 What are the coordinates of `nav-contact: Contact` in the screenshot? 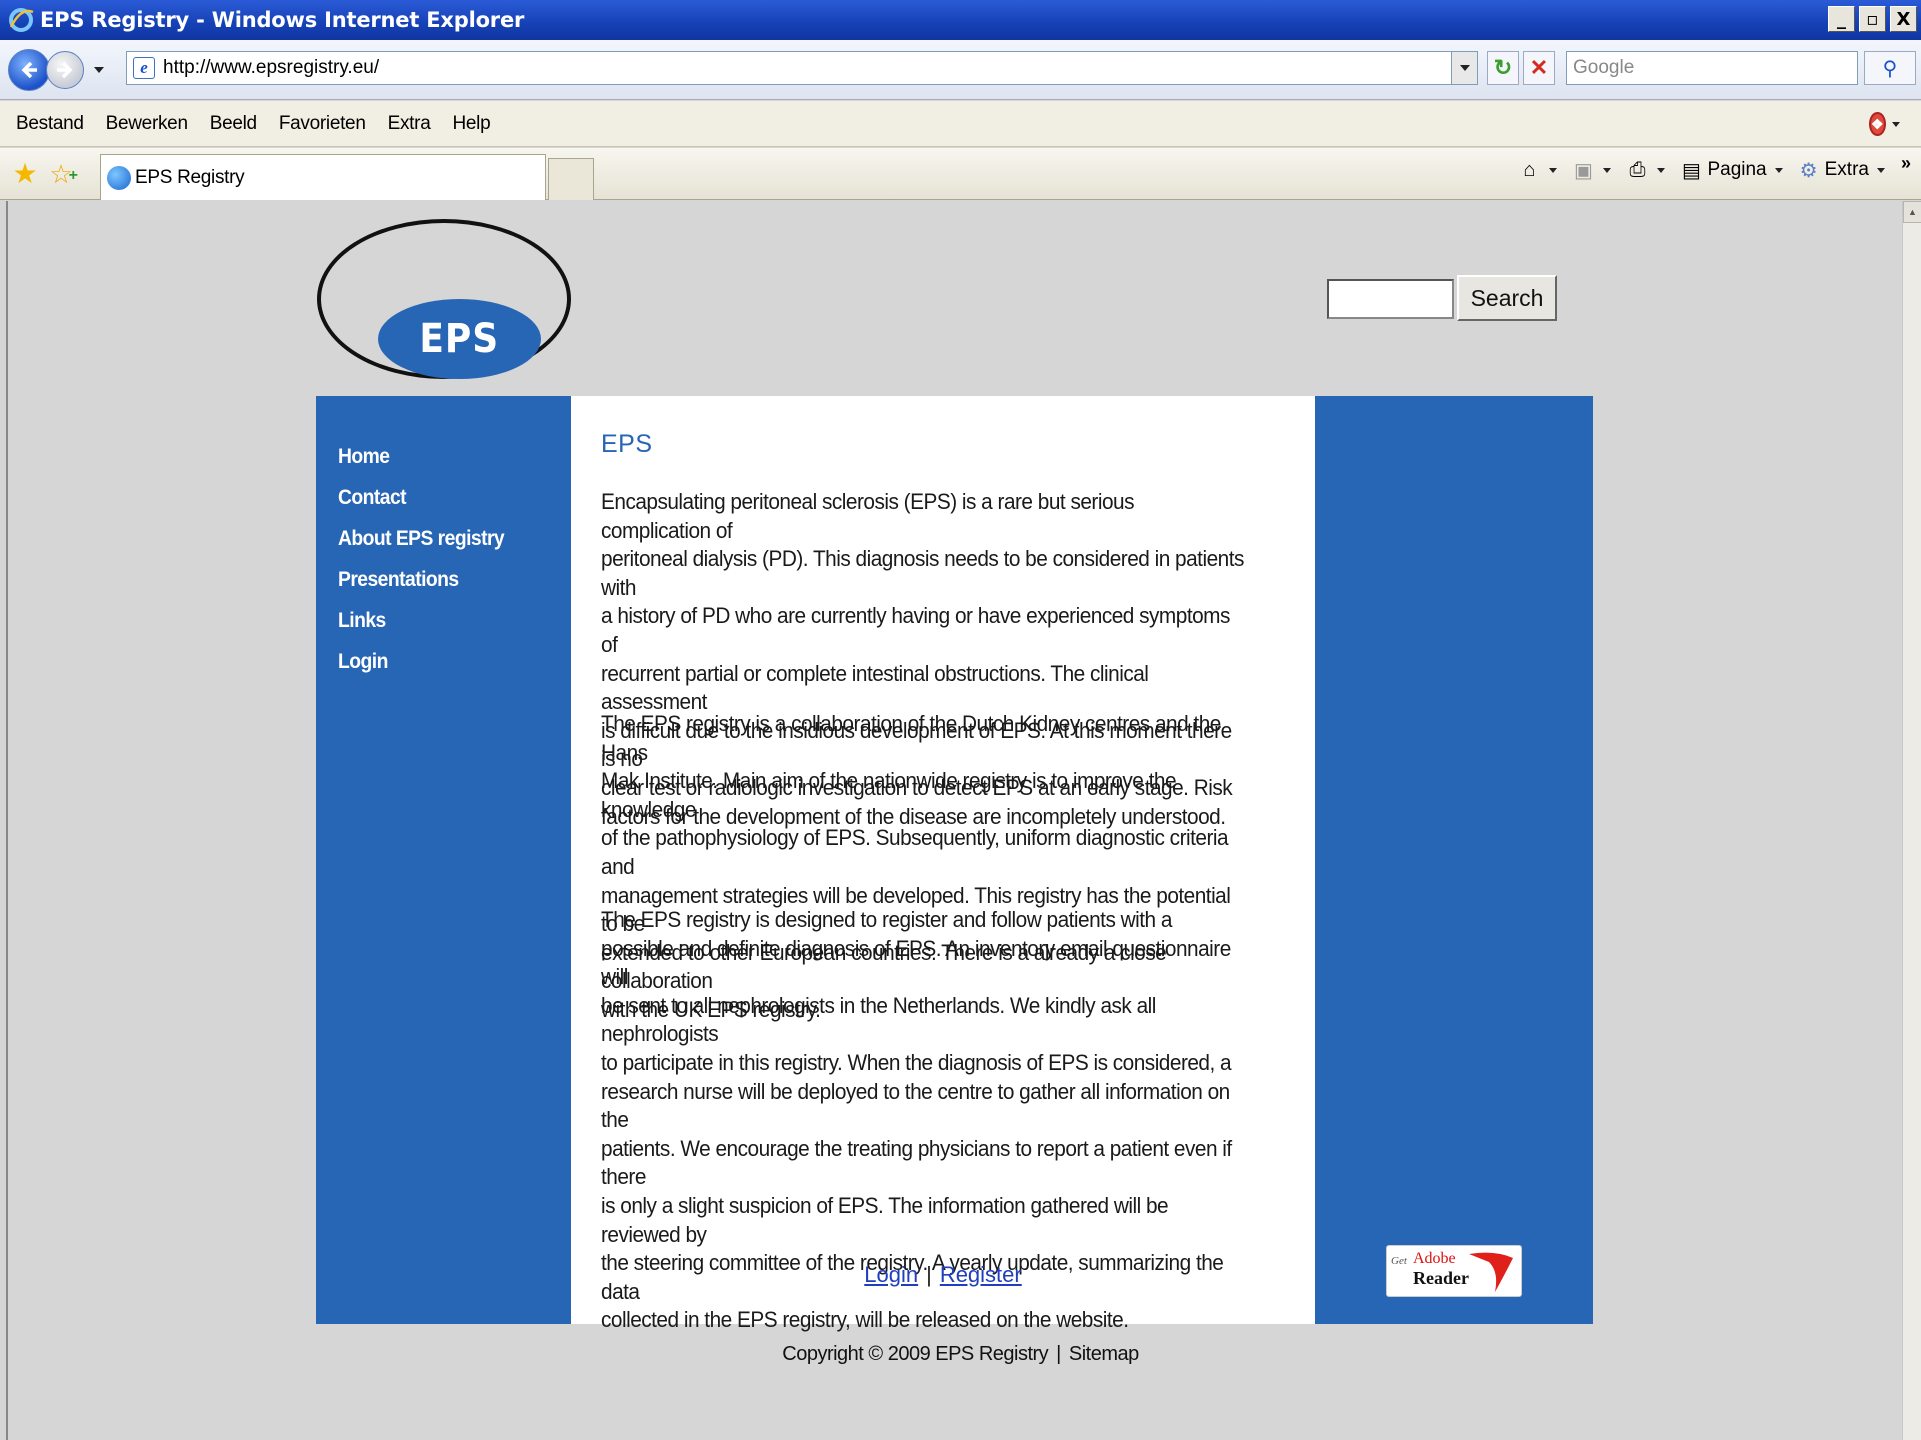 It's located at (421, 497).